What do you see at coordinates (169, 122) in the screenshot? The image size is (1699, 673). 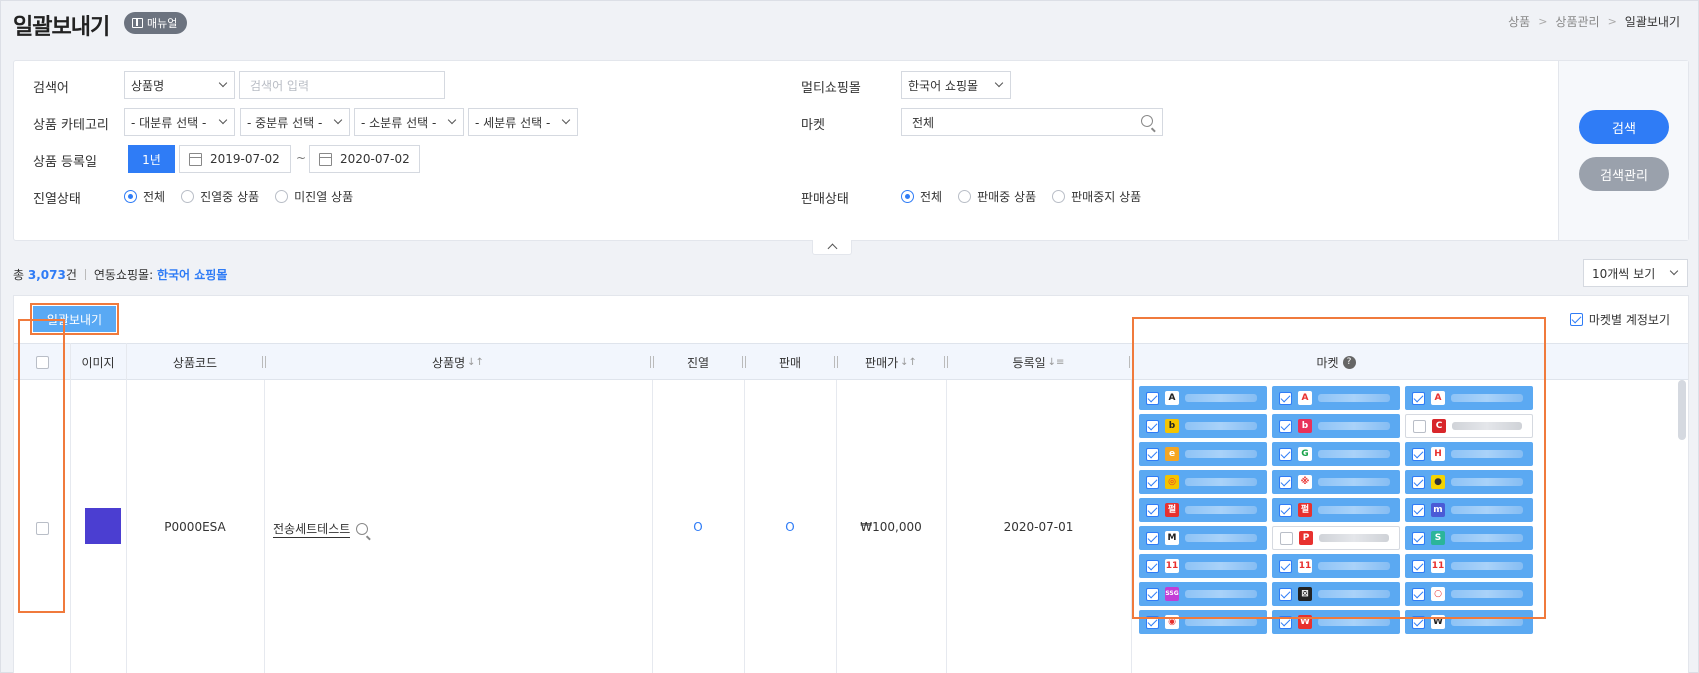 I see `category-large-value: - 대분류 선택 -` at bounding box center [169, 122].